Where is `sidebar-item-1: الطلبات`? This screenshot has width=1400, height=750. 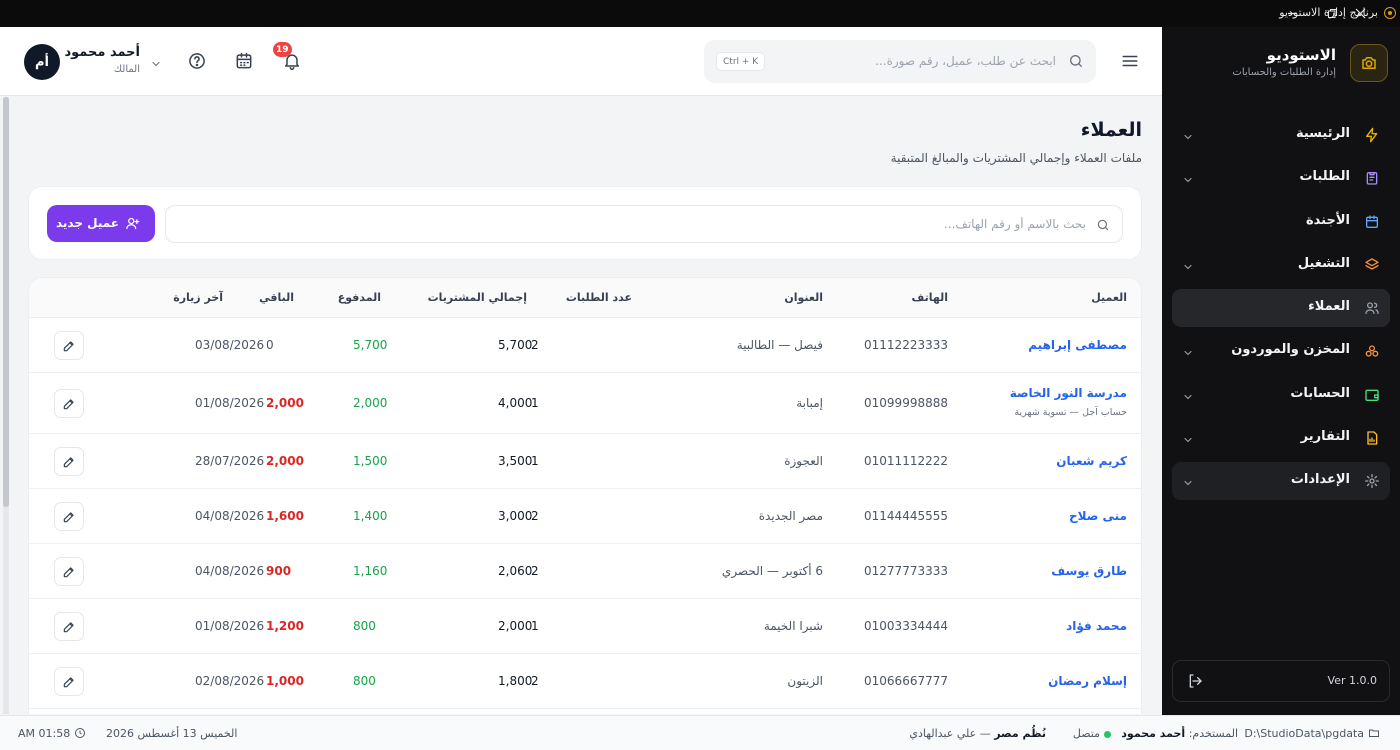 sidebar-item-1: الطلبات is located at coordinates (1281, 178).